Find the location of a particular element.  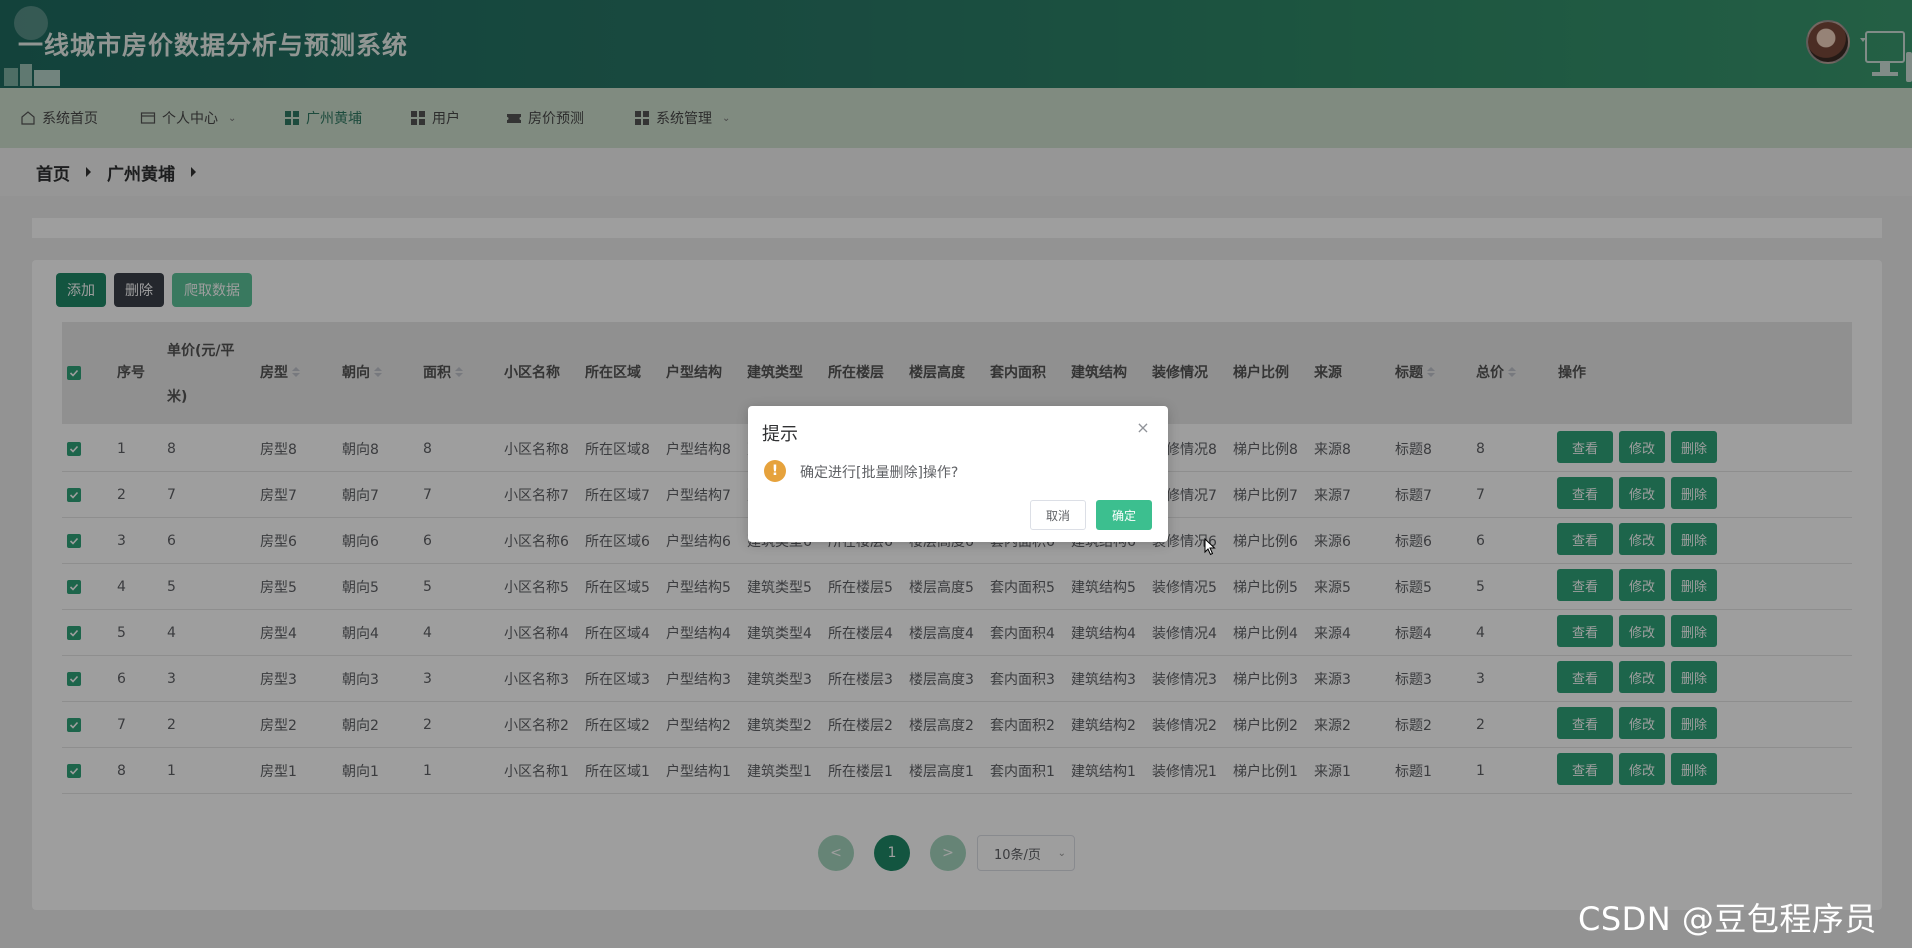

confirm-dialog: 提示 × ! 确定进行[批量删除]操作? 取消 确定 is located at coordinates (958, 474).